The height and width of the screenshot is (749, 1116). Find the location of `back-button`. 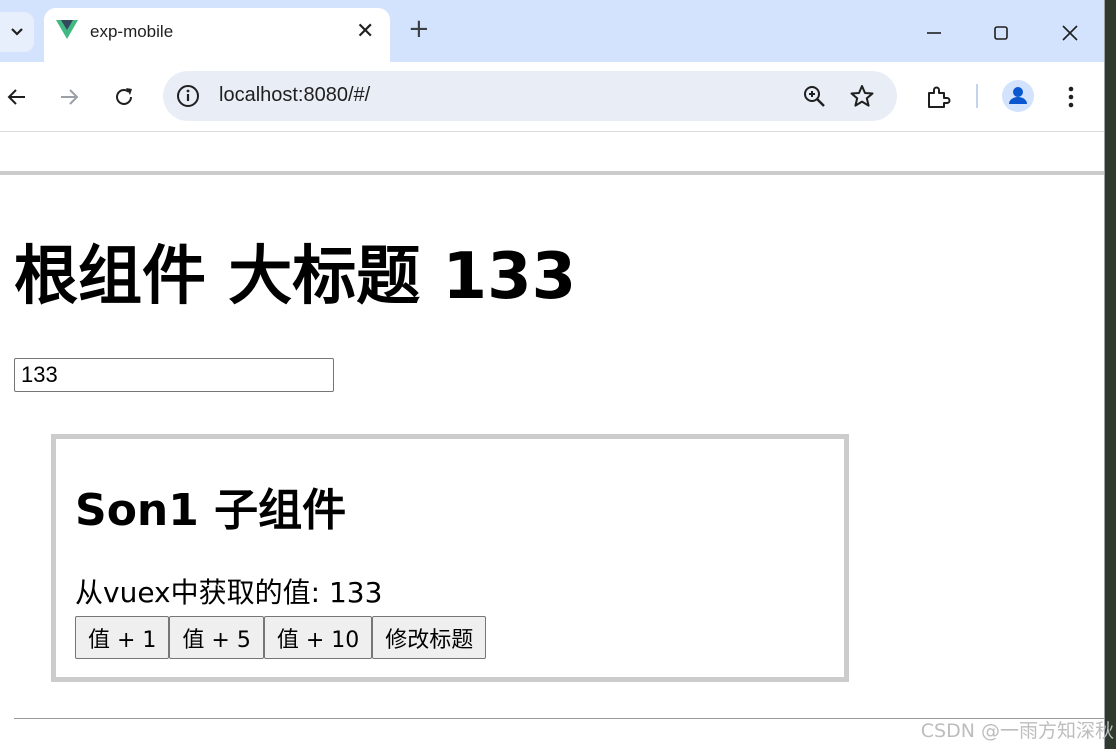

back-button is located at coordinates (17, 97).